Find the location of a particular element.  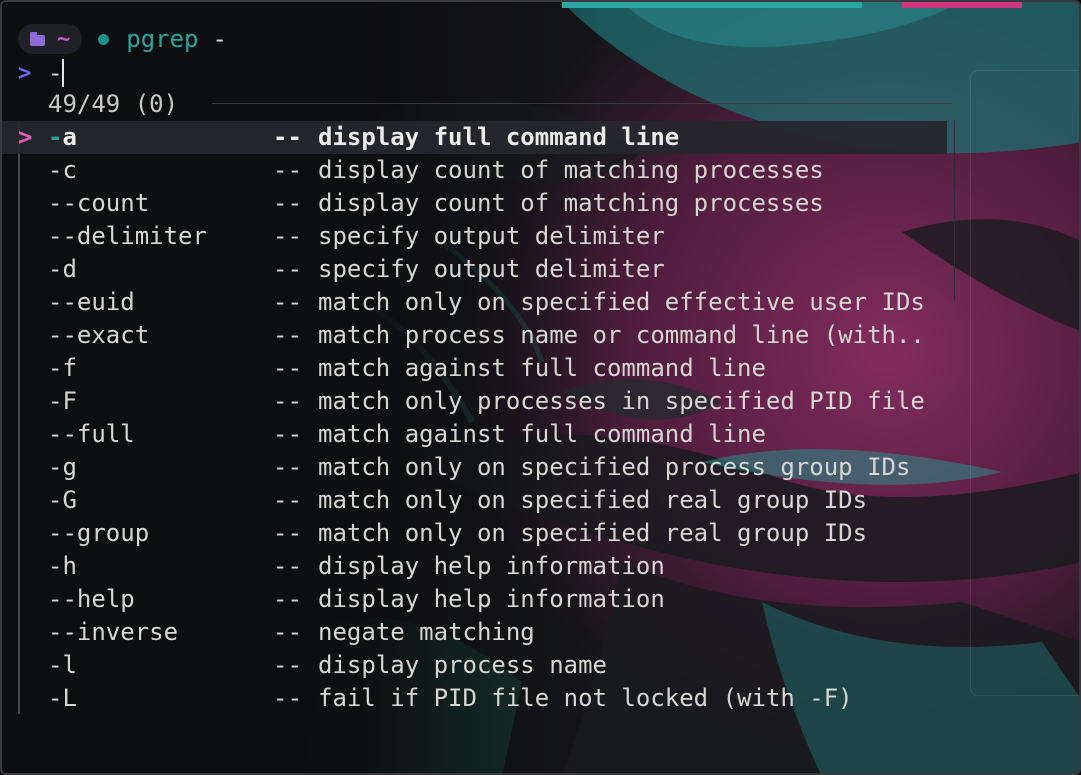

option-description: display process name is located at coordinates (462, 665).